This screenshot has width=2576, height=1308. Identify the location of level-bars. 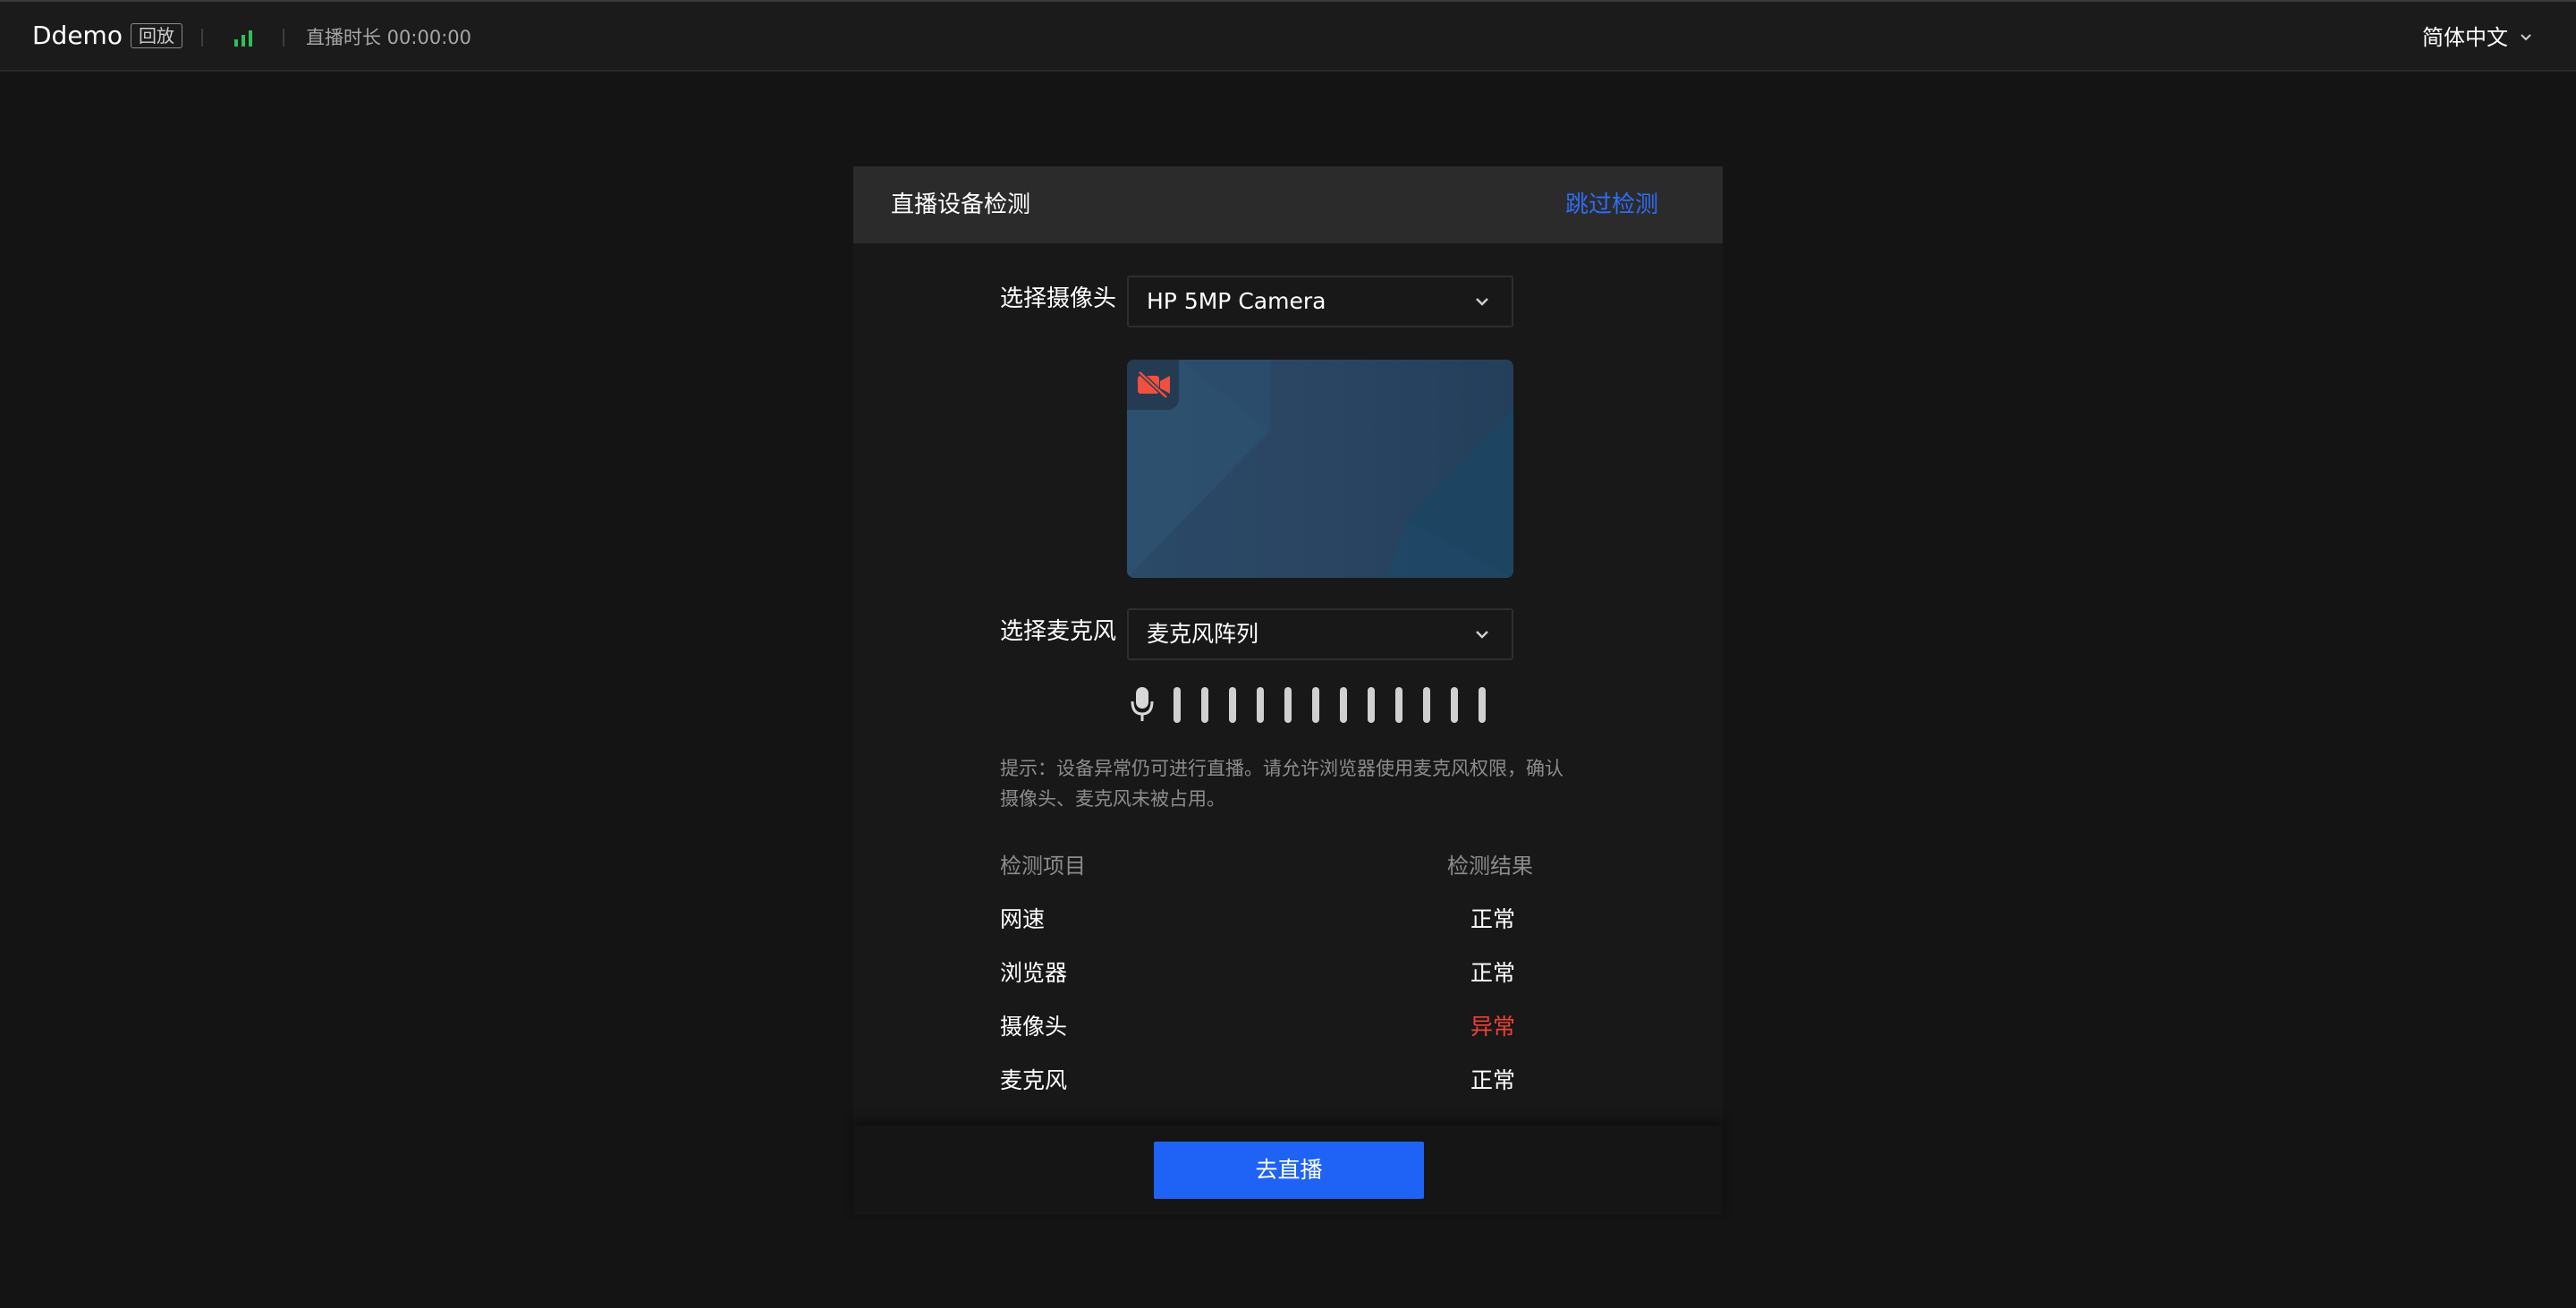
(1330, 705).